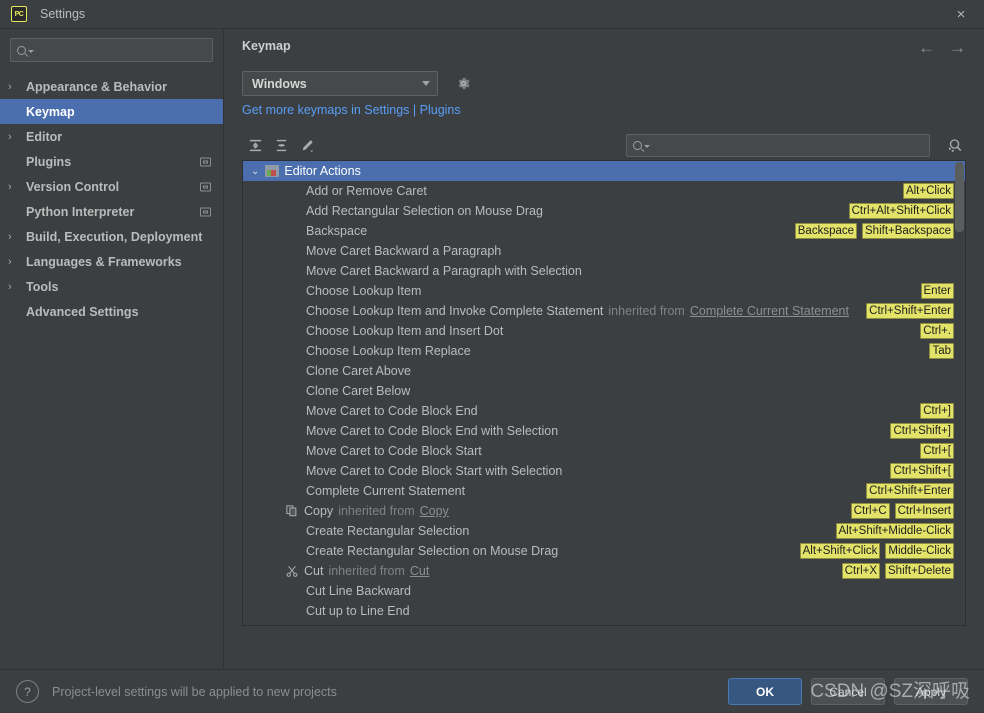 This screenshot has width=984, height=713. What do you see at coordinates (21, 50) in the screenshot?
I see `search-icon` at bounding box center [21, 50].